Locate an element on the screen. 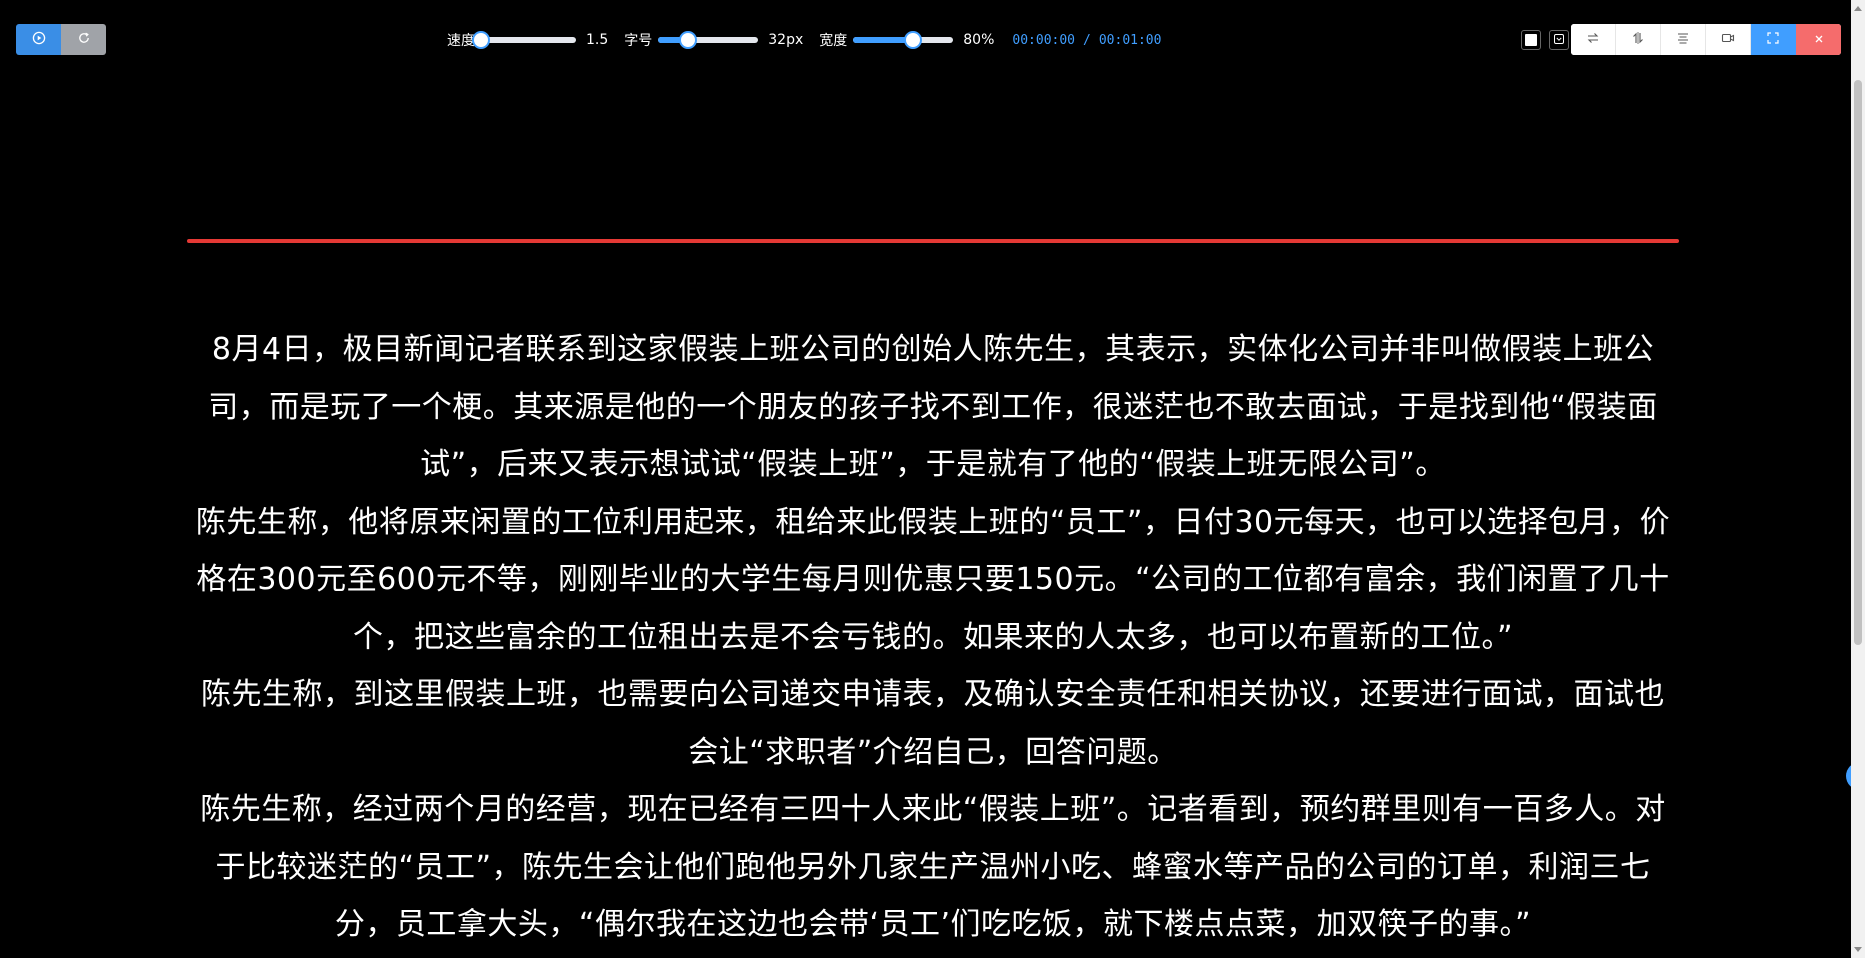 Image resolution: width=1865 pixels, height=958 pixels. view-button-group is located at coordinates (1706, 39).